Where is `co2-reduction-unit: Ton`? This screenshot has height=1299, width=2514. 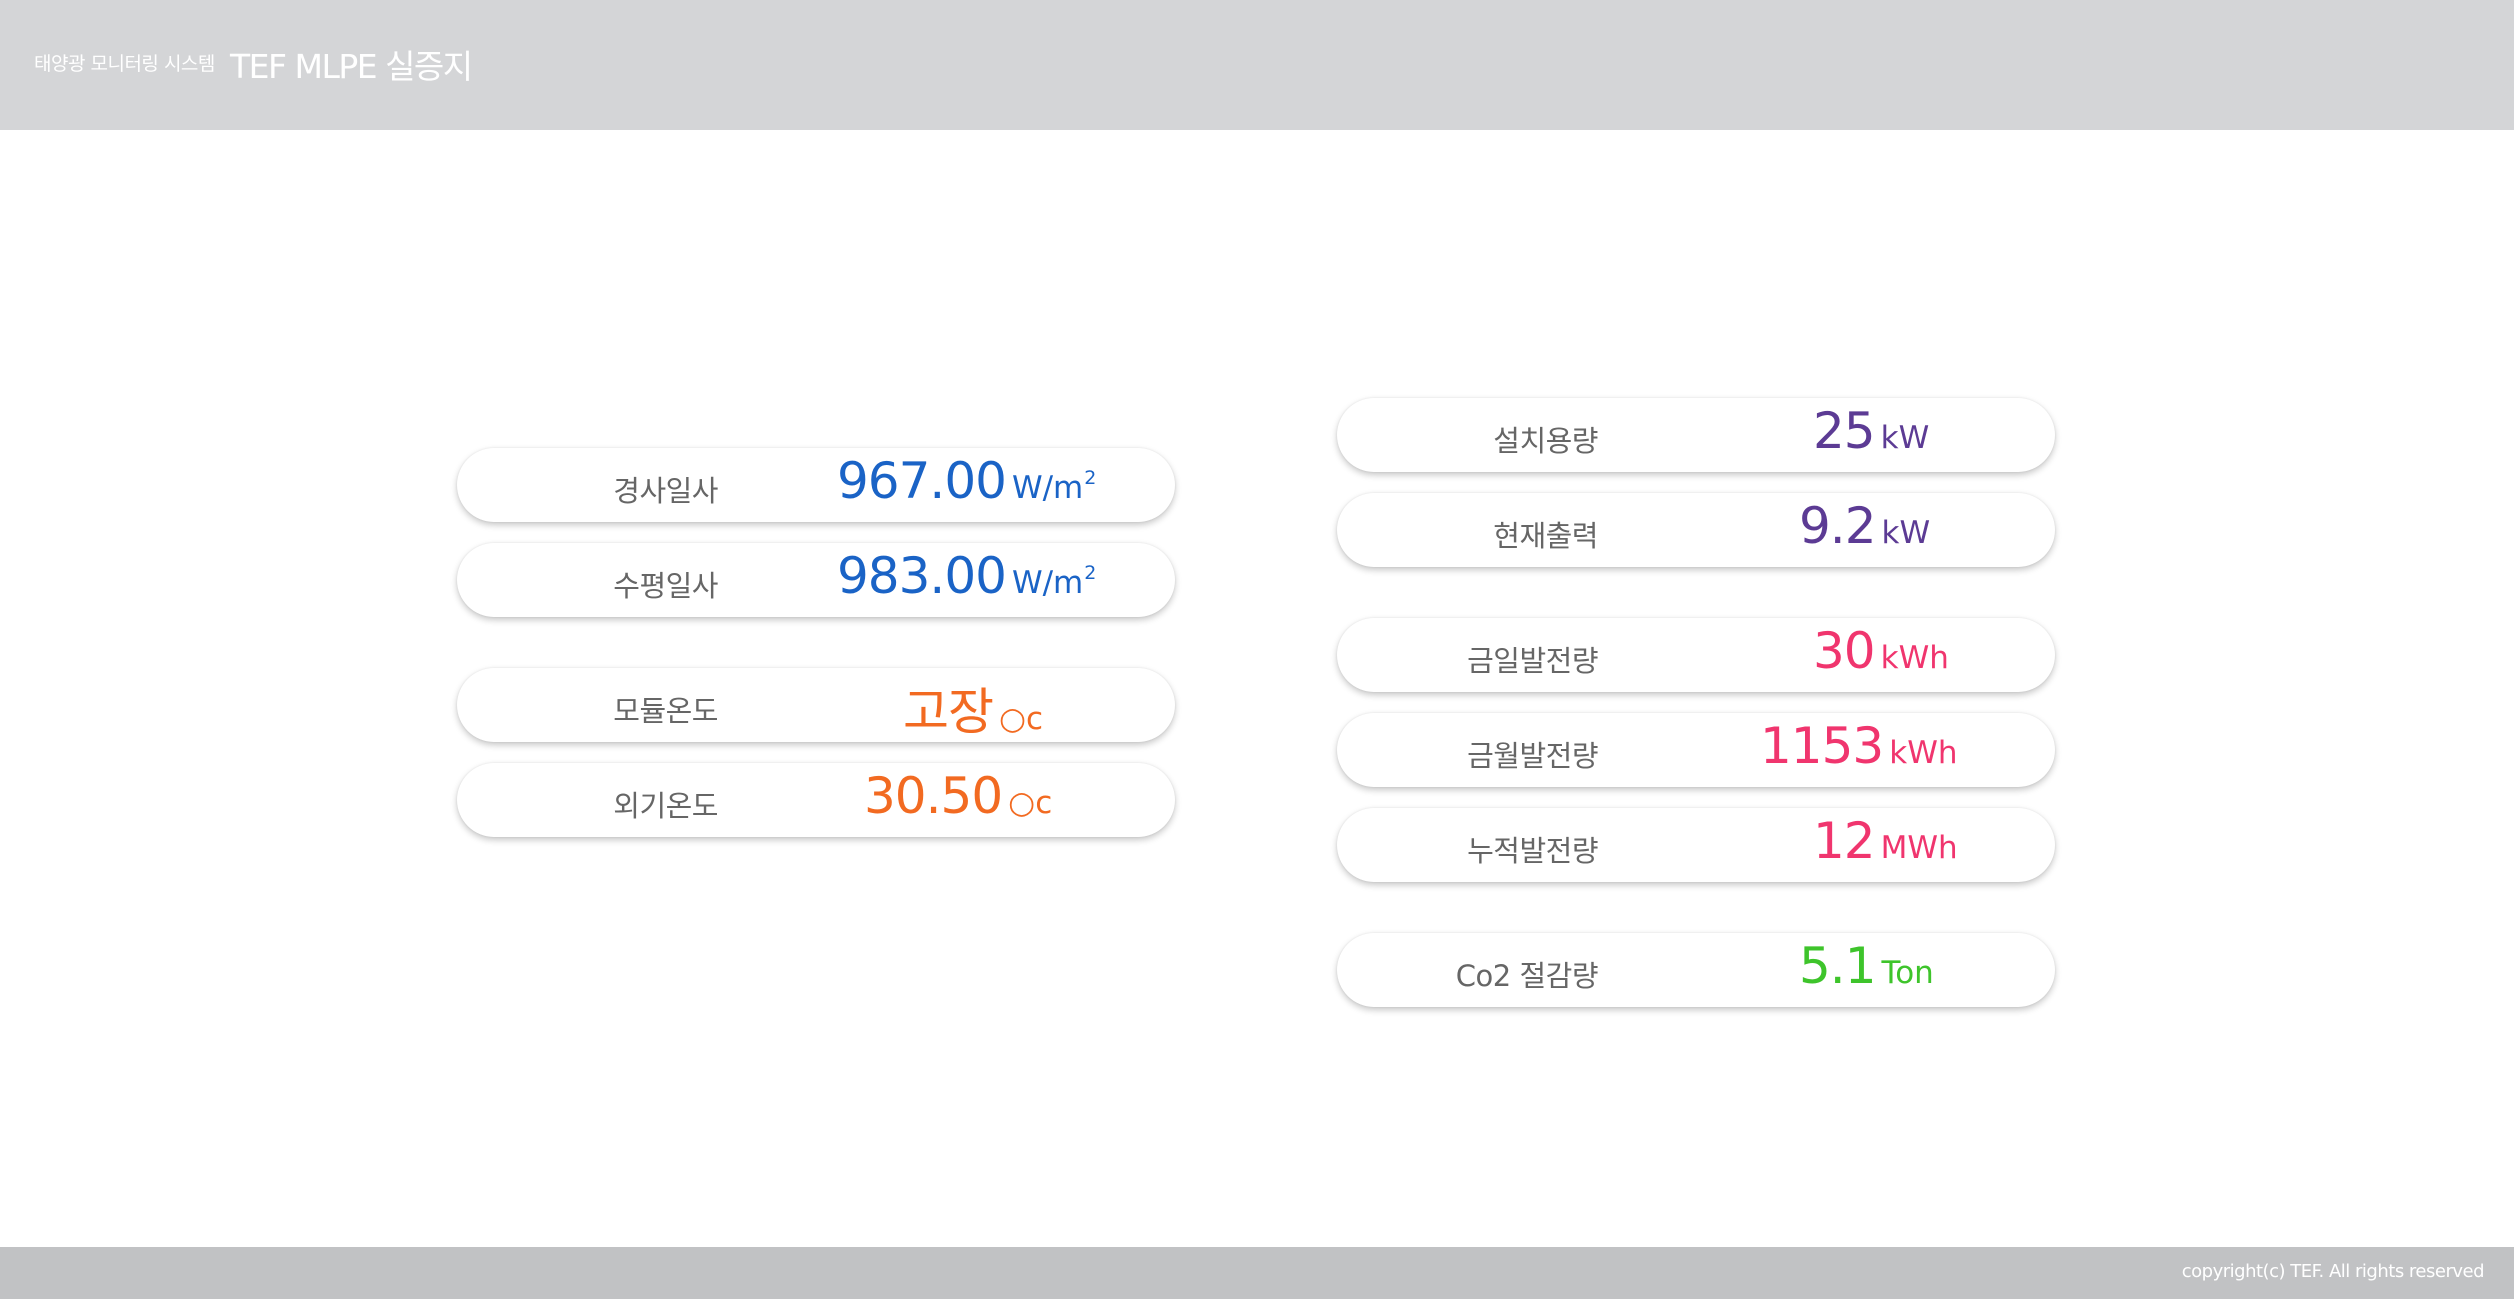 co2-reduction-unit: Ton is located at coordinates (1907, 973).